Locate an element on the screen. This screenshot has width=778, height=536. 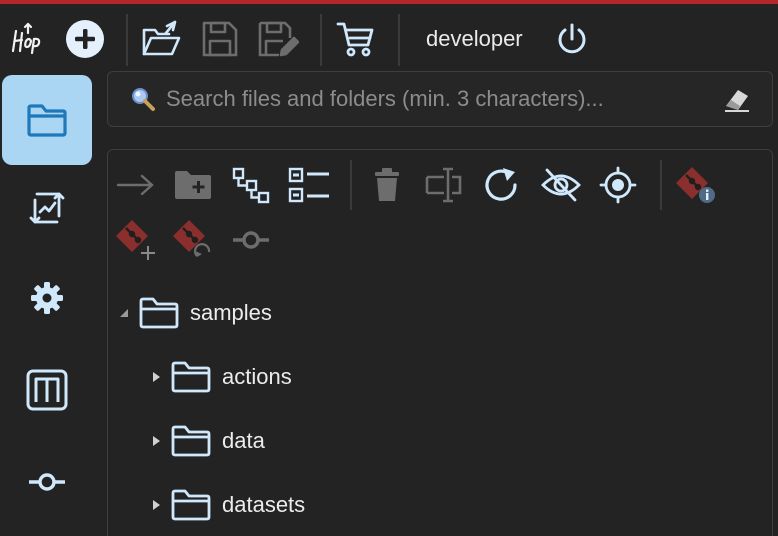
tree-label: samples is located at coordinates (231, 312).